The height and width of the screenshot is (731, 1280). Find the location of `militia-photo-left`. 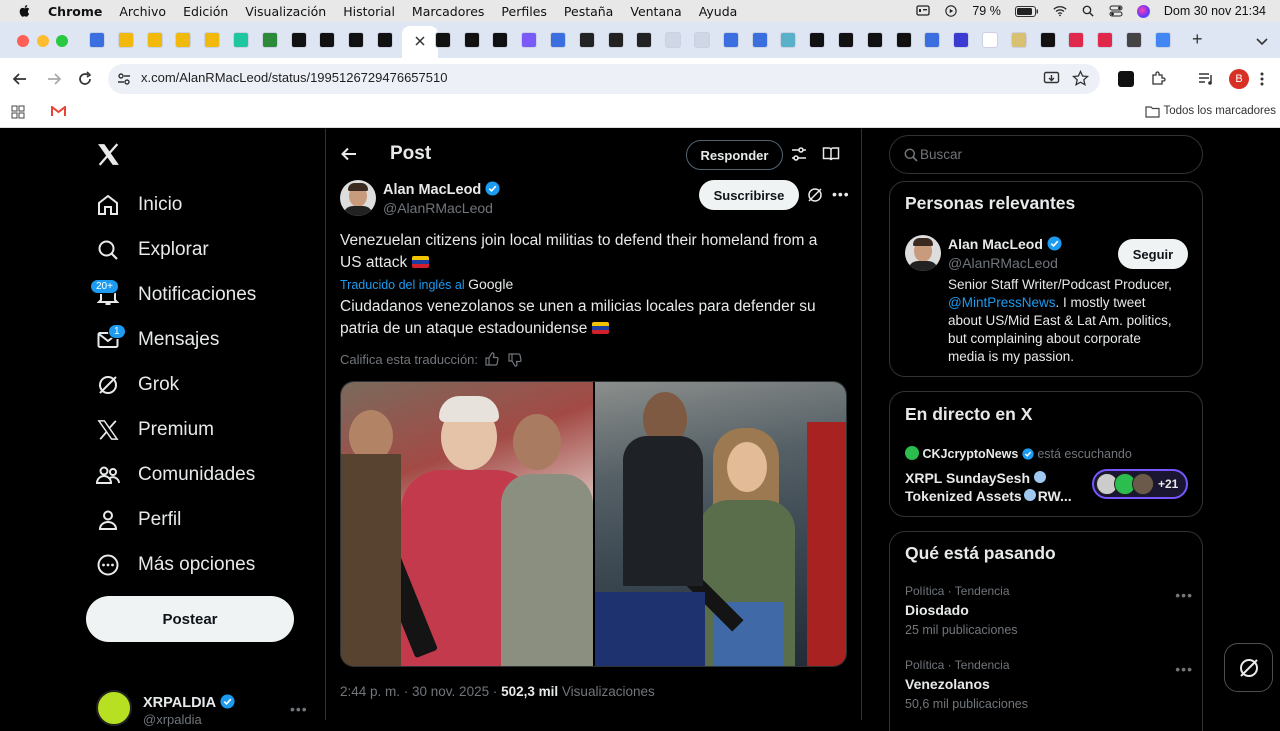

militia-photo-left is located at coordinates (467, 524).